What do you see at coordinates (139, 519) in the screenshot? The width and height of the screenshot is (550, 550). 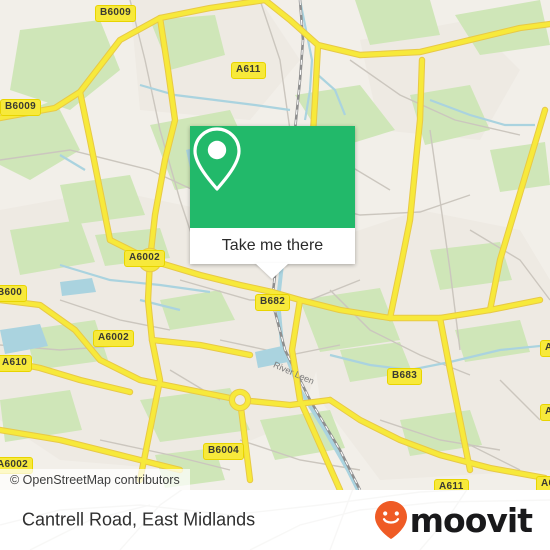 I see `page-title: Cantrell Road, East Midlands` at bounding box center [139, 519].